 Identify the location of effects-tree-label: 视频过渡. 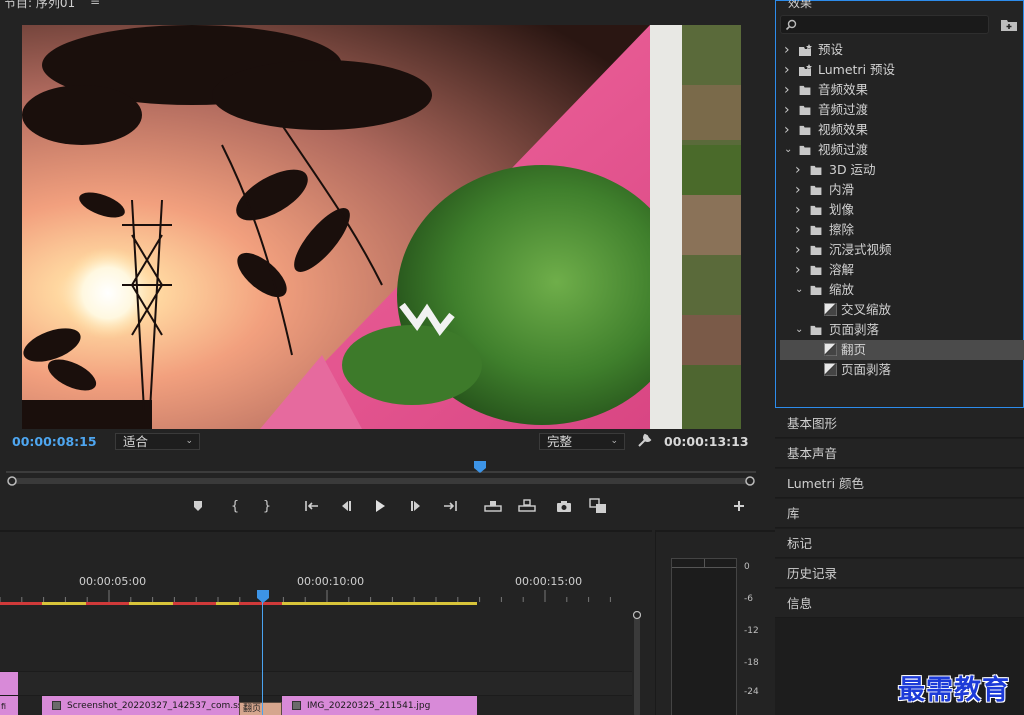
(843, 149).